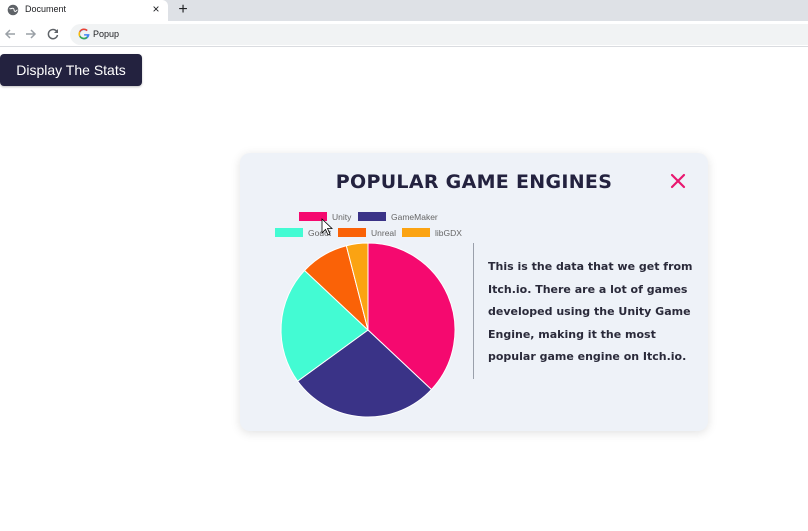 The width and height of the screenshot is (808, 531). What do you see at coordinates (383, 233) in the screenshot?
I see `legend-label-unreal: Unreal` at bounding box center [383, 233].